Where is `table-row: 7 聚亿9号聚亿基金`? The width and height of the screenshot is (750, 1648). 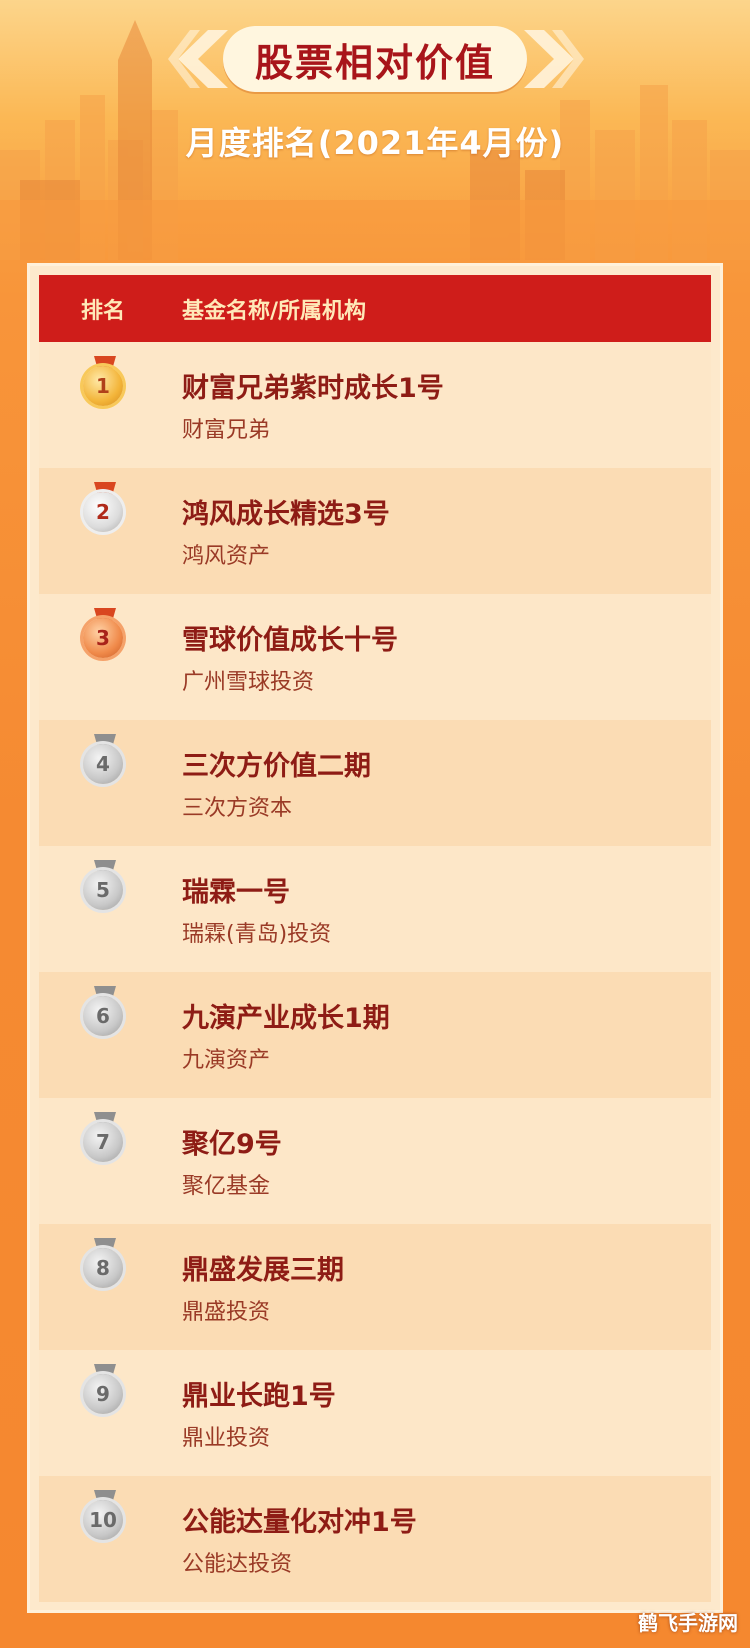 table-row: 7 聚亿9号聚亿基金 is located at coordinates (375, 1161).